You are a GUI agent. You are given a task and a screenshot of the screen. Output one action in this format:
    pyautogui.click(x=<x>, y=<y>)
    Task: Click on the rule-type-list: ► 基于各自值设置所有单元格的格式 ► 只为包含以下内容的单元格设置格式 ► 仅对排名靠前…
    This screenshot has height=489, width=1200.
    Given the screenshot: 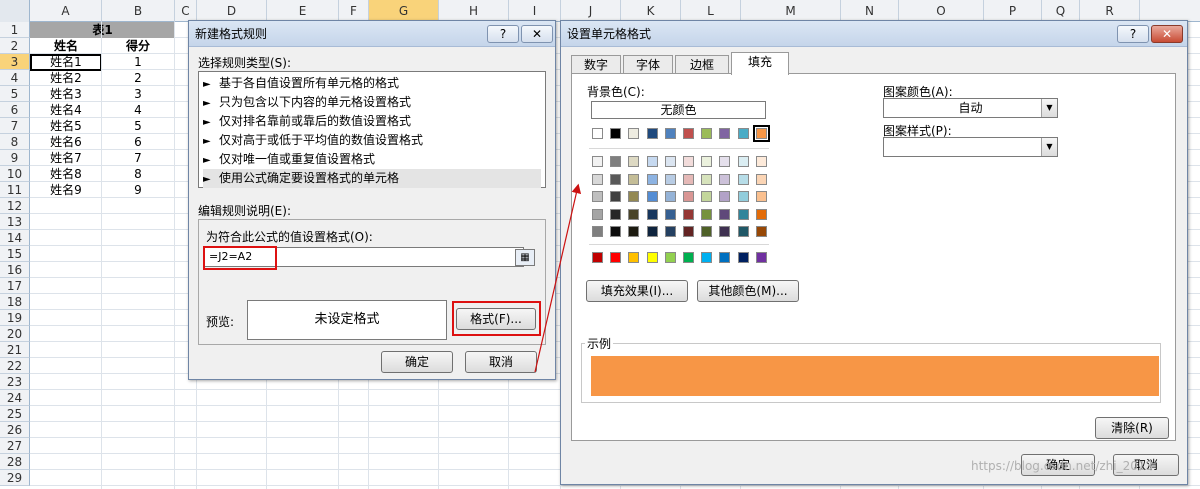 What is the action you would take?
    pyautogui.click(x=372, y=129)
    